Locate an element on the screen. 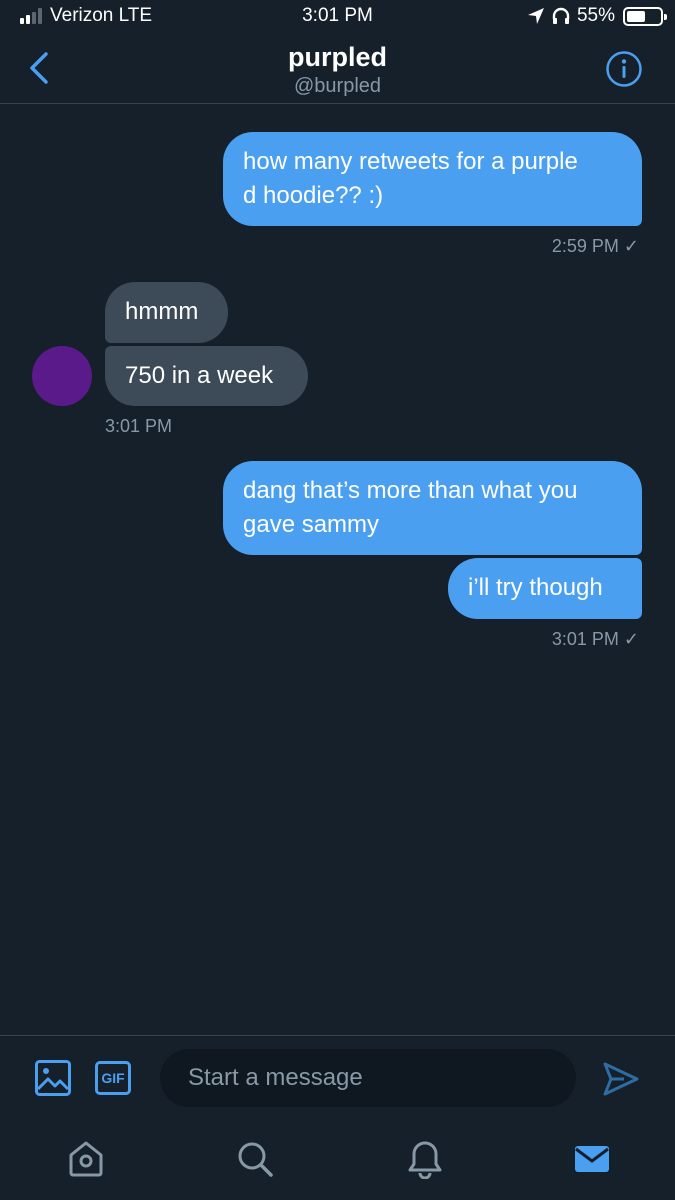 Image resolution: width=675 pixels, height=1200 pixels. message-bubble-outgoing: i’ll try though is located at coordinates (545, 588).